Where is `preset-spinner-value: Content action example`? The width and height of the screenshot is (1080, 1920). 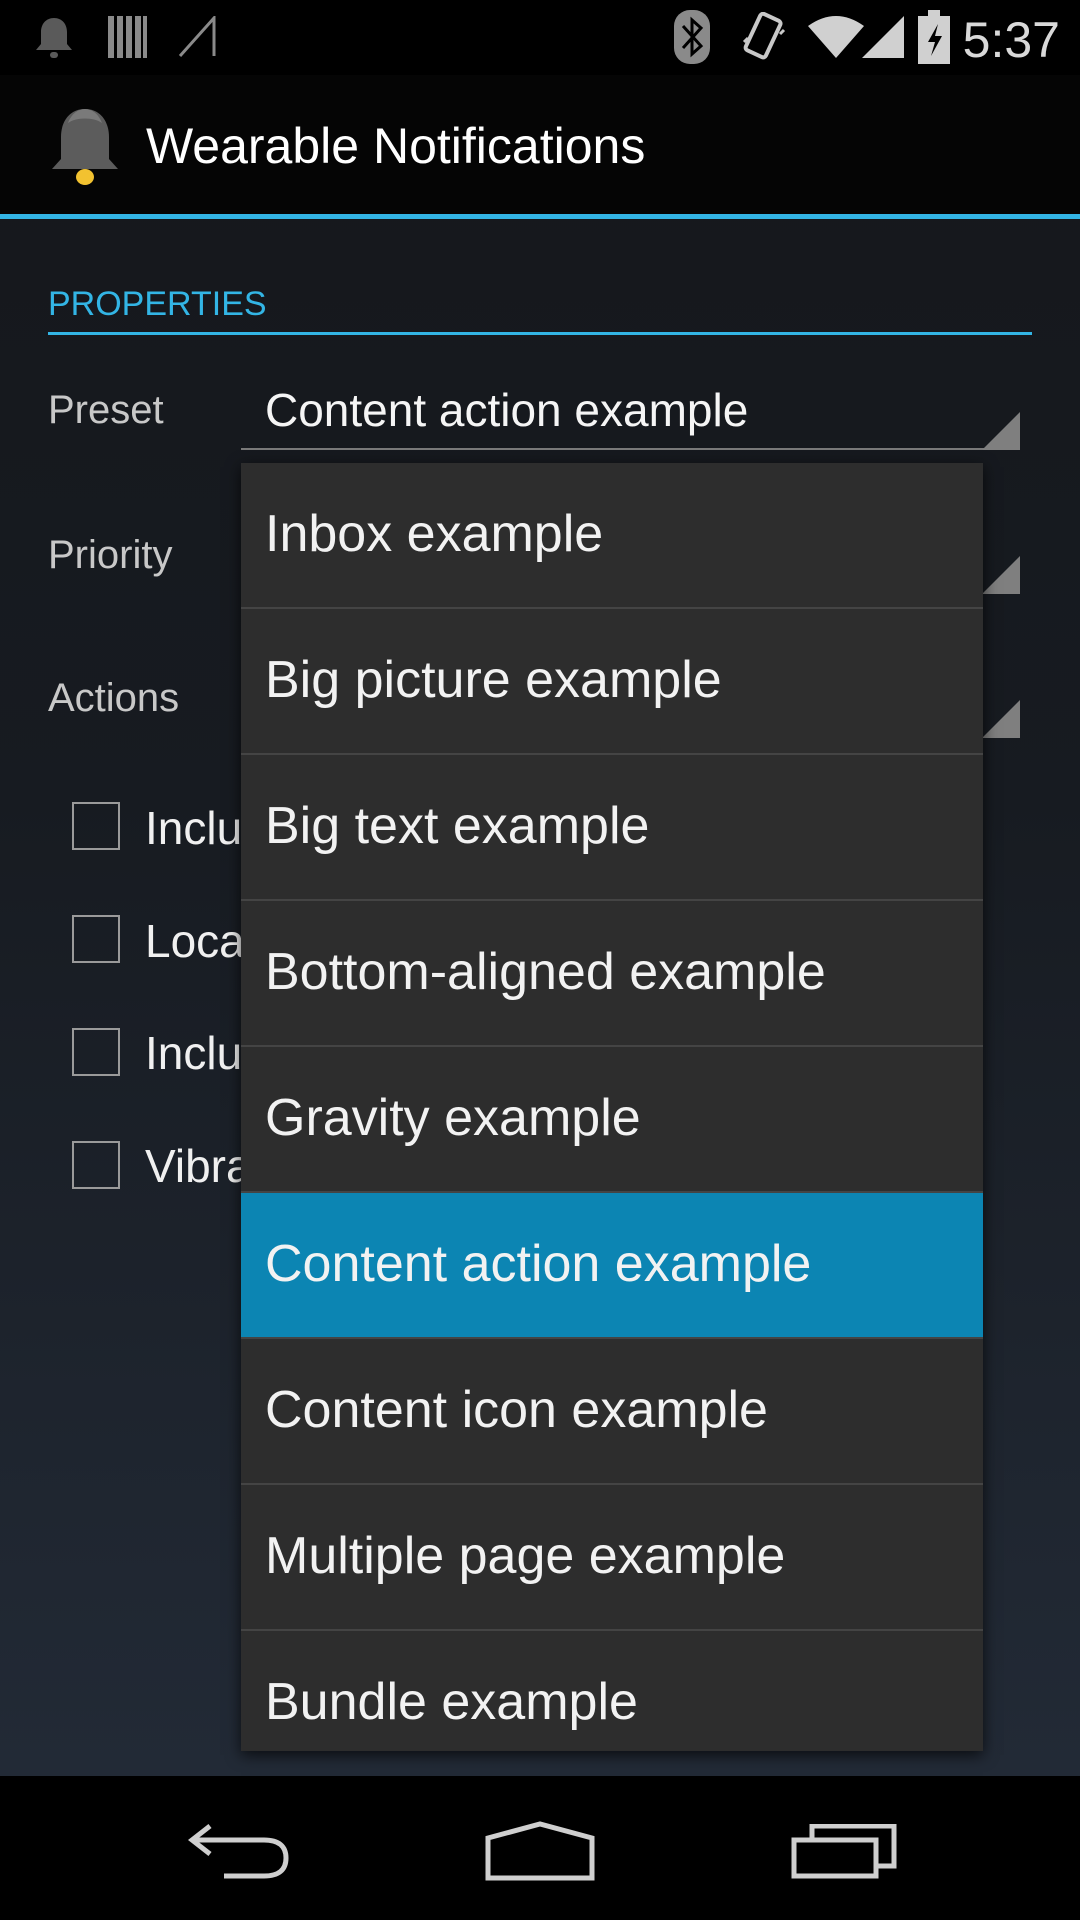 preset-spinner-value: Content action example is located at coordinates (506, 410).